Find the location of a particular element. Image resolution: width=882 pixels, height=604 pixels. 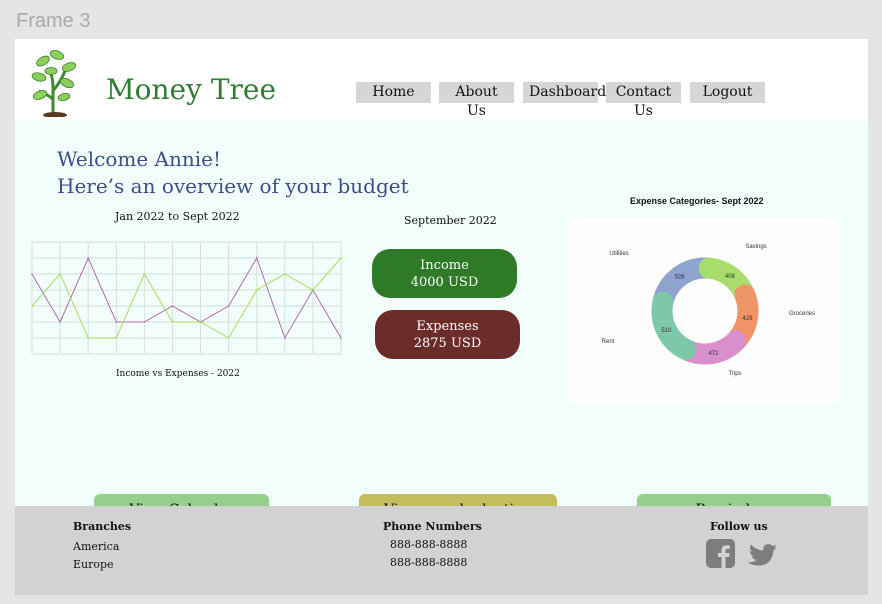

branch-europe: Europe is located at coordinates (93, 564).